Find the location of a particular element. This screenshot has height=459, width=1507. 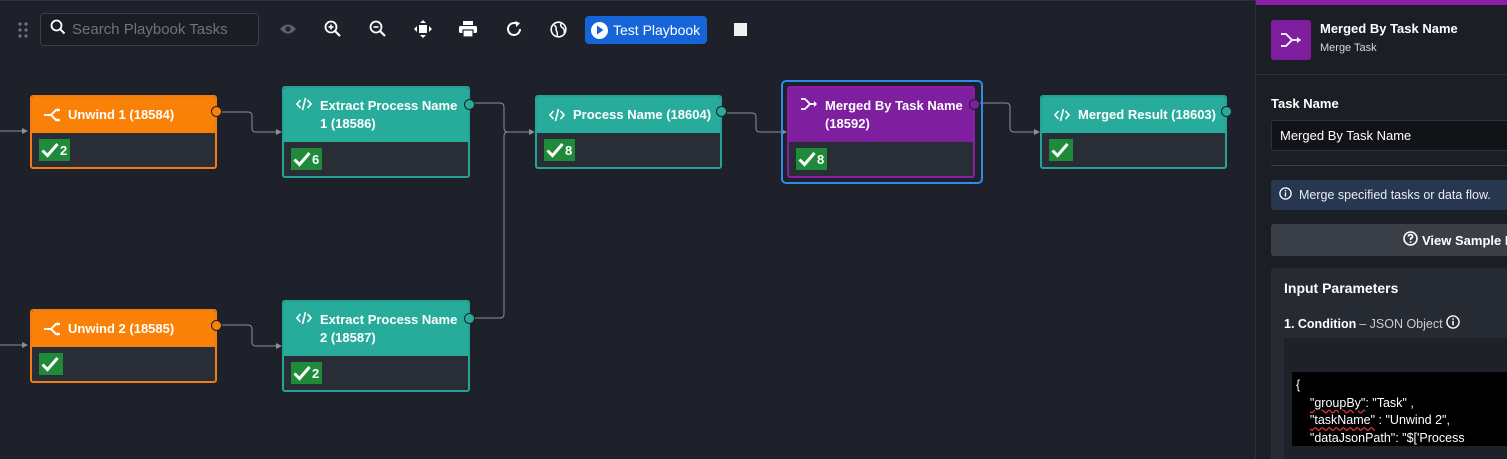

view-sample-data-button: View Sample D is located at coordinates (1389, 240).